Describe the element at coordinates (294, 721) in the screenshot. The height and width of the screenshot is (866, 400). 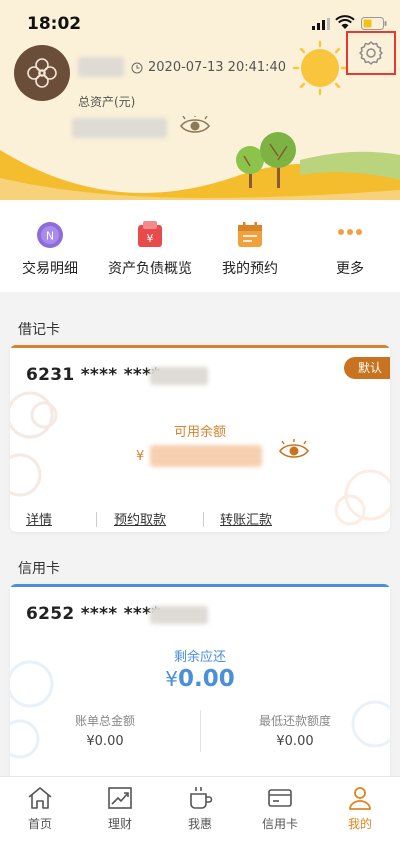
I see `min-payment-label: 最低还款额度` at that location.